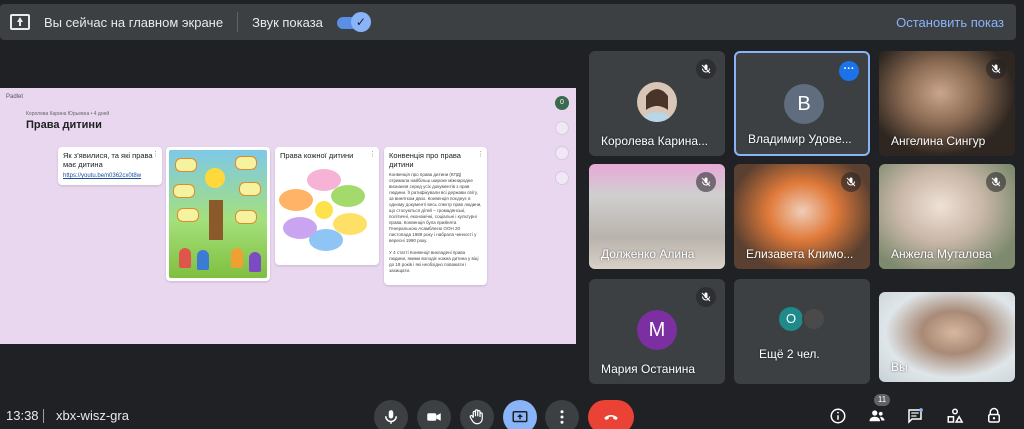 This screenshot has width=1024, height=429. Describe the element at coordinates (849, 71) in the screenshot. I see `more-options-icon: ···` at that location.